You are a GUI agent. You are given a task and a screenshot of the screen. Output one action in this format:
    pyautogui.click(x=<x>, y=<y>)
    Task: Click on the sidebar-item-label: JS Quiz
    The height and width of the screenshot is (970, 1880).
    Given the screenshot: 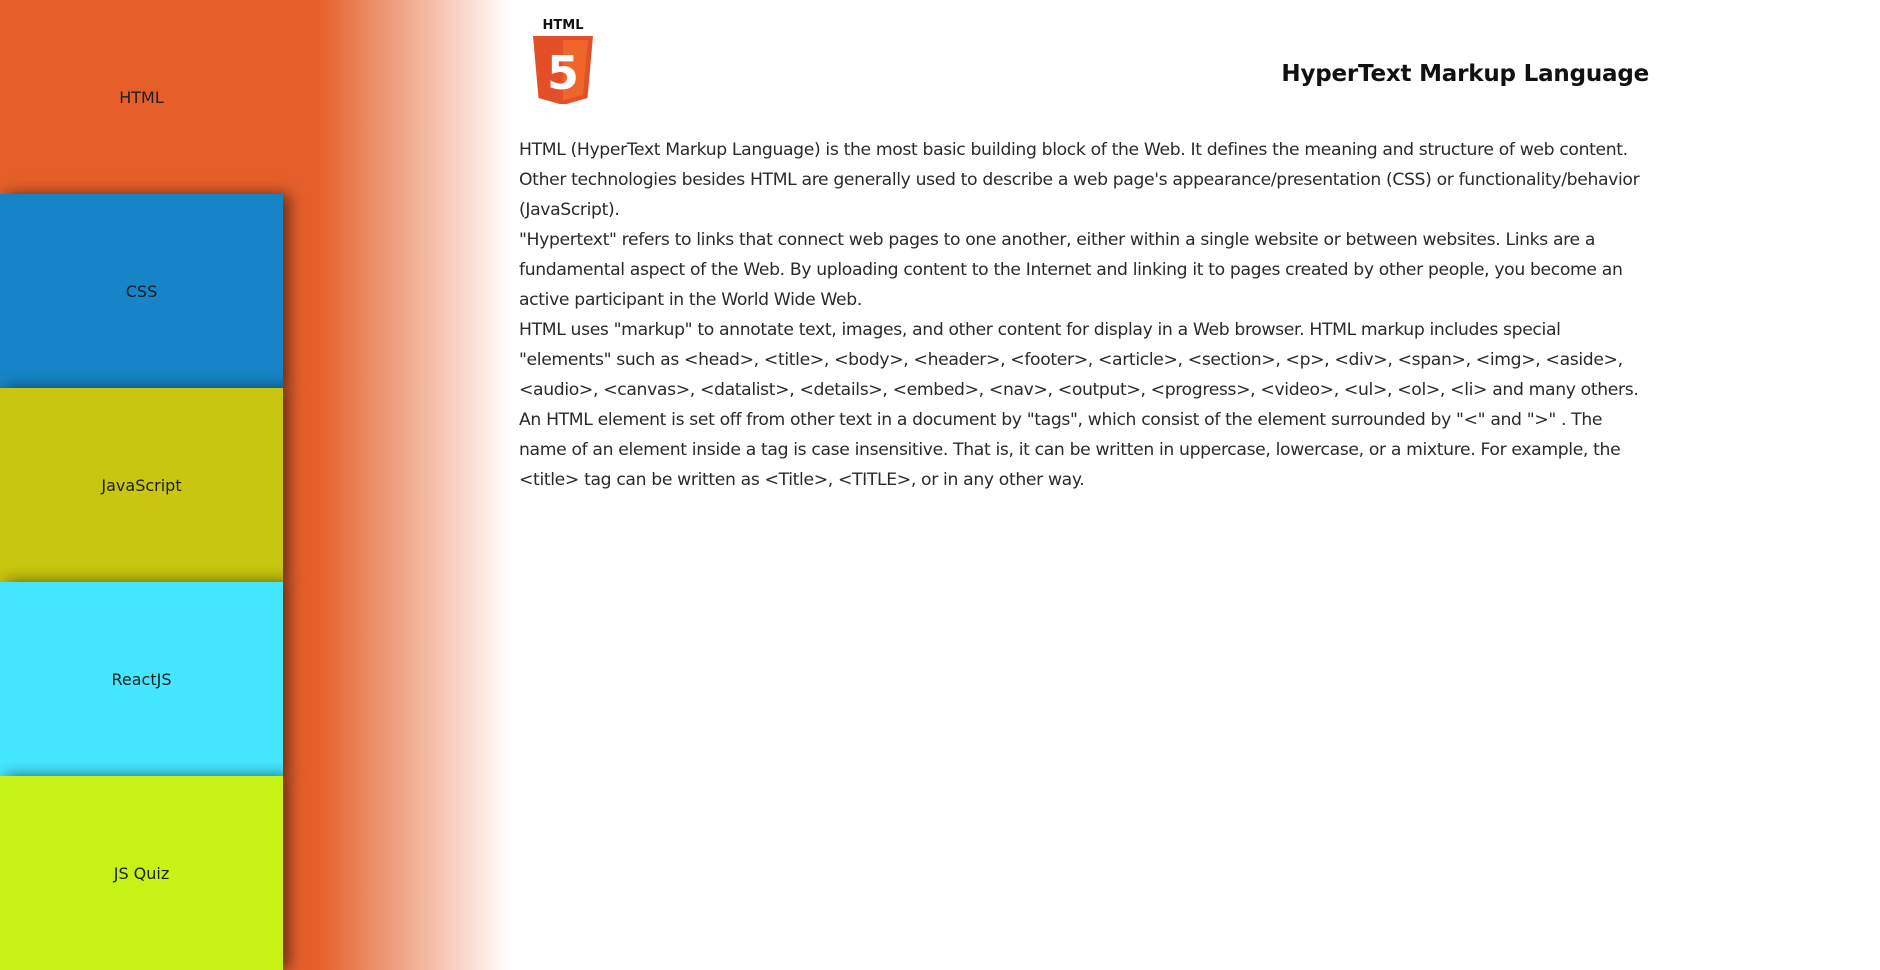 What is the action you would take?
    pyautogui.click(x=141, y=873)
    